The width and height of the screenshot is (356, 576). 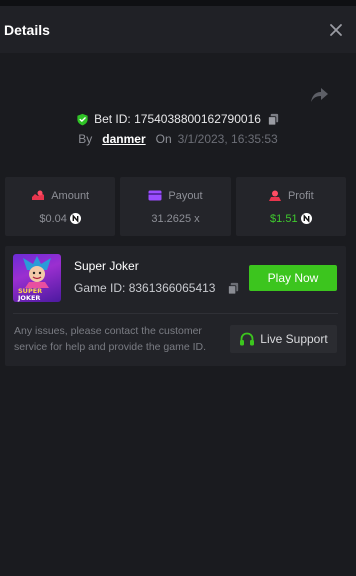 I want to click on divider, so click(x=175, y=313).